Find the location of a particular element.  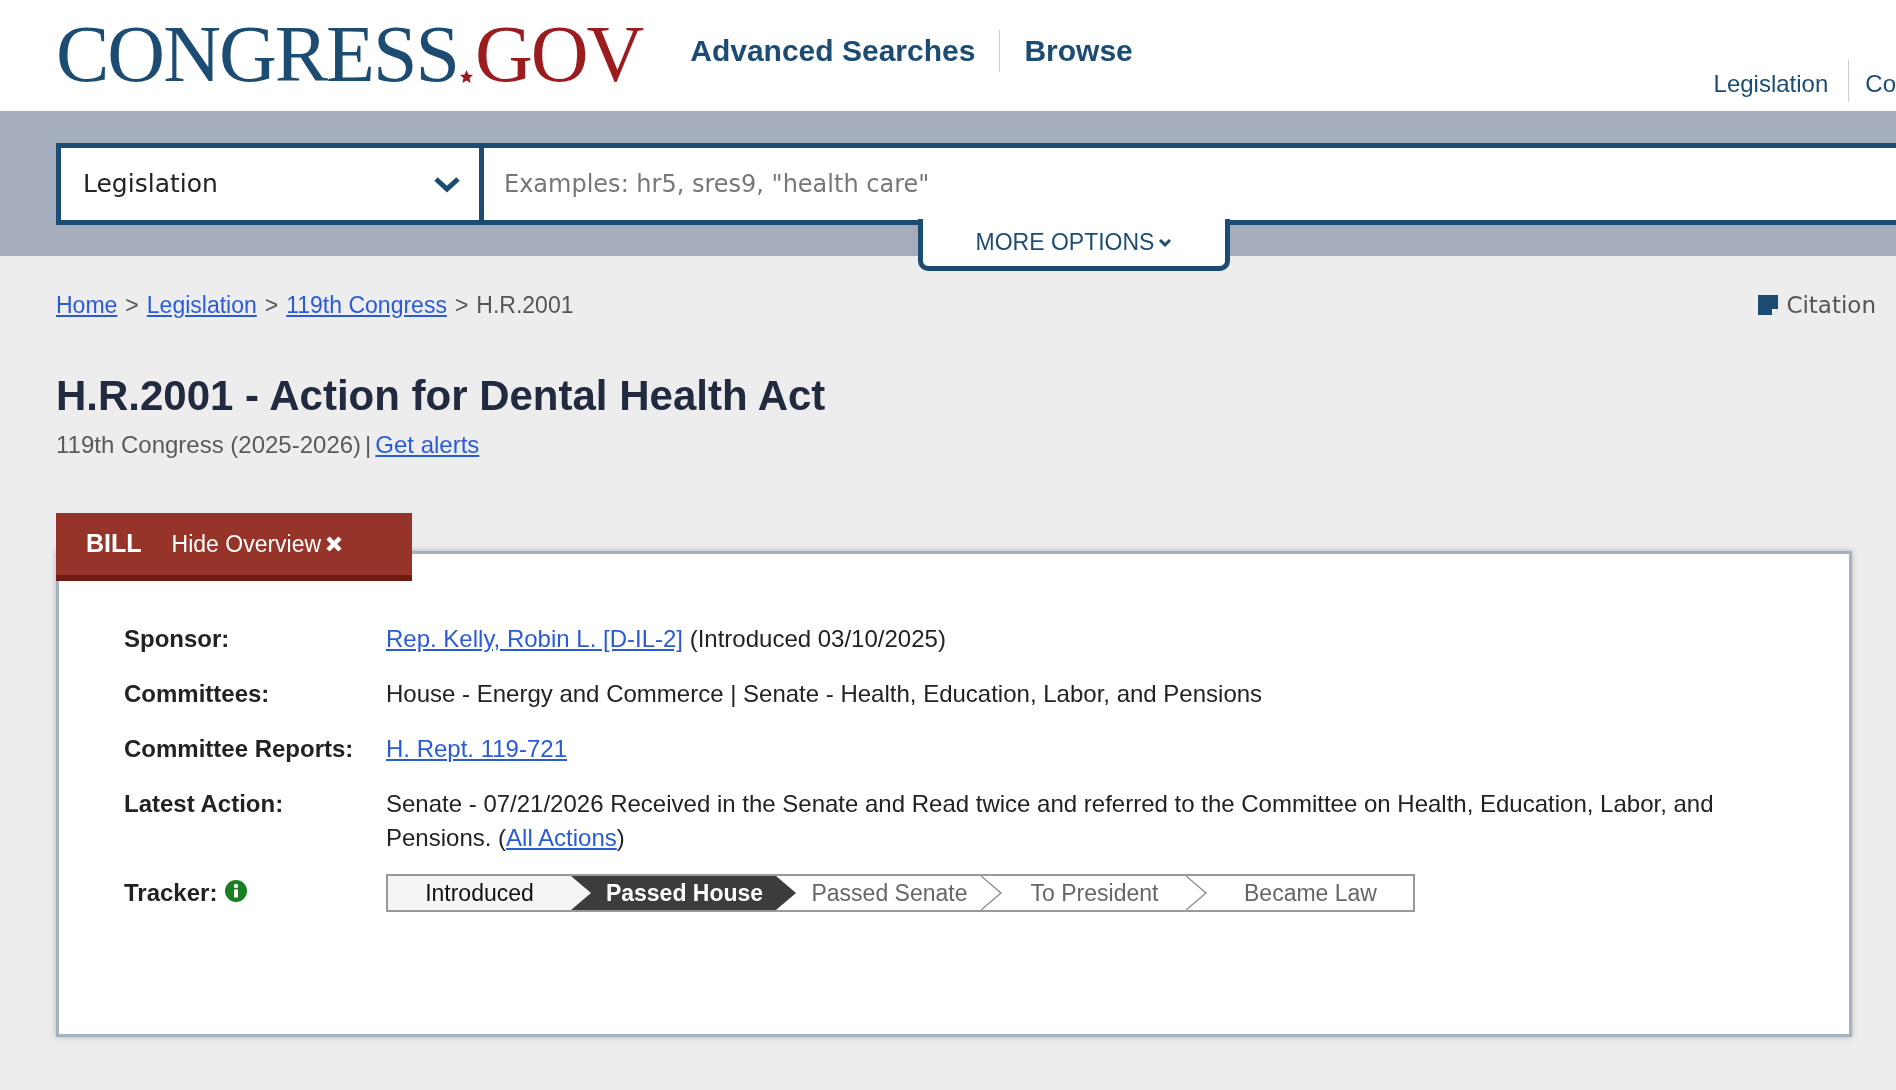

breadcrumb-link: Home is located at coordinates (87, 305).